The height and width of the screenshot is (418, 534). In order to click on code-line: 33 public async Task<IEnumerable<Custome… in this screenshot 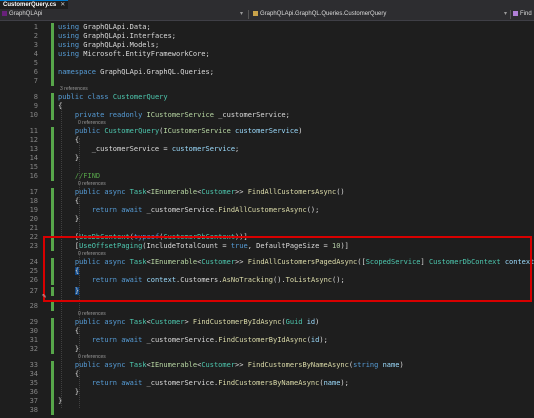, I will do `click(267, 365)`.